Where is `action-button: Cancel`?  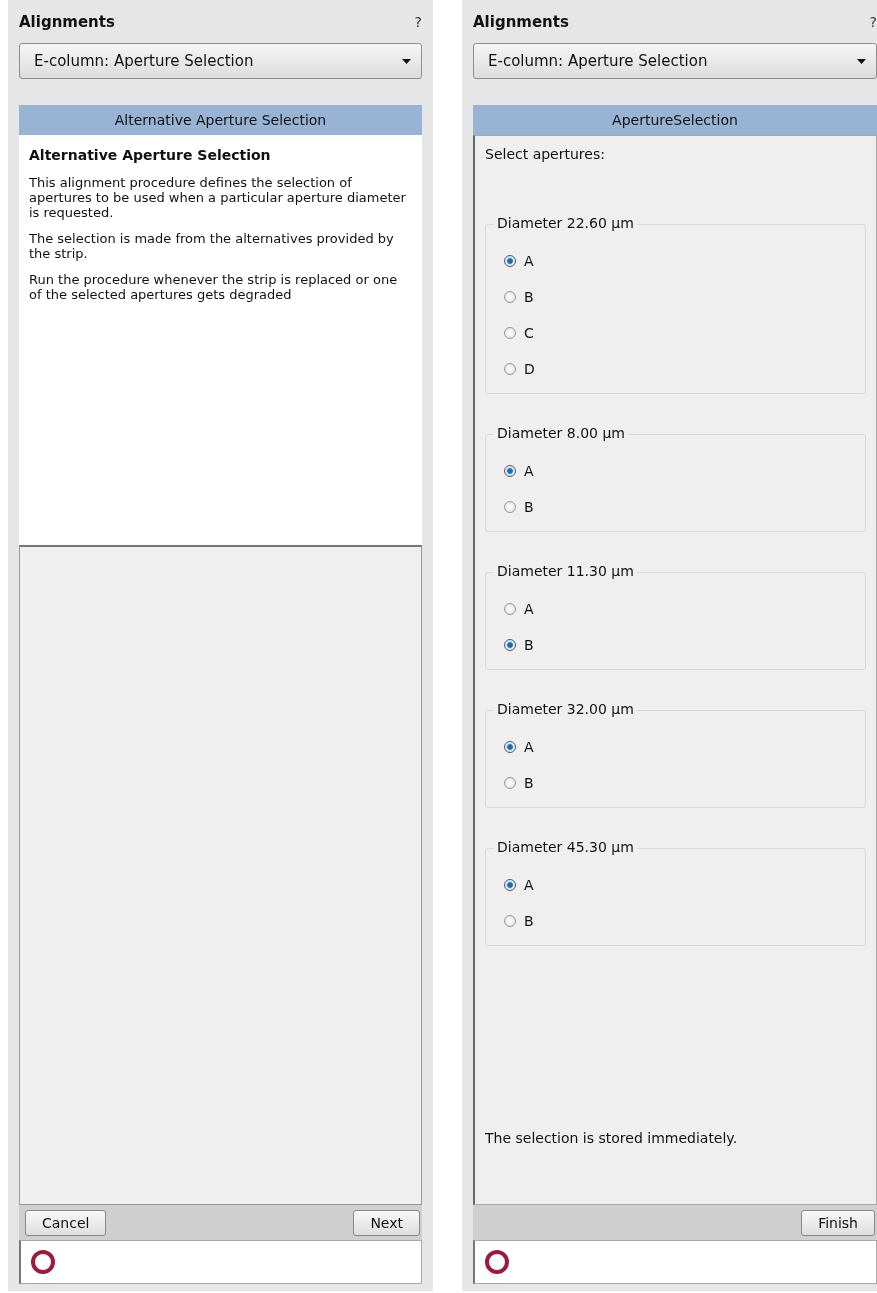
action-button: Cancel is located at coordinates (66, 1222).